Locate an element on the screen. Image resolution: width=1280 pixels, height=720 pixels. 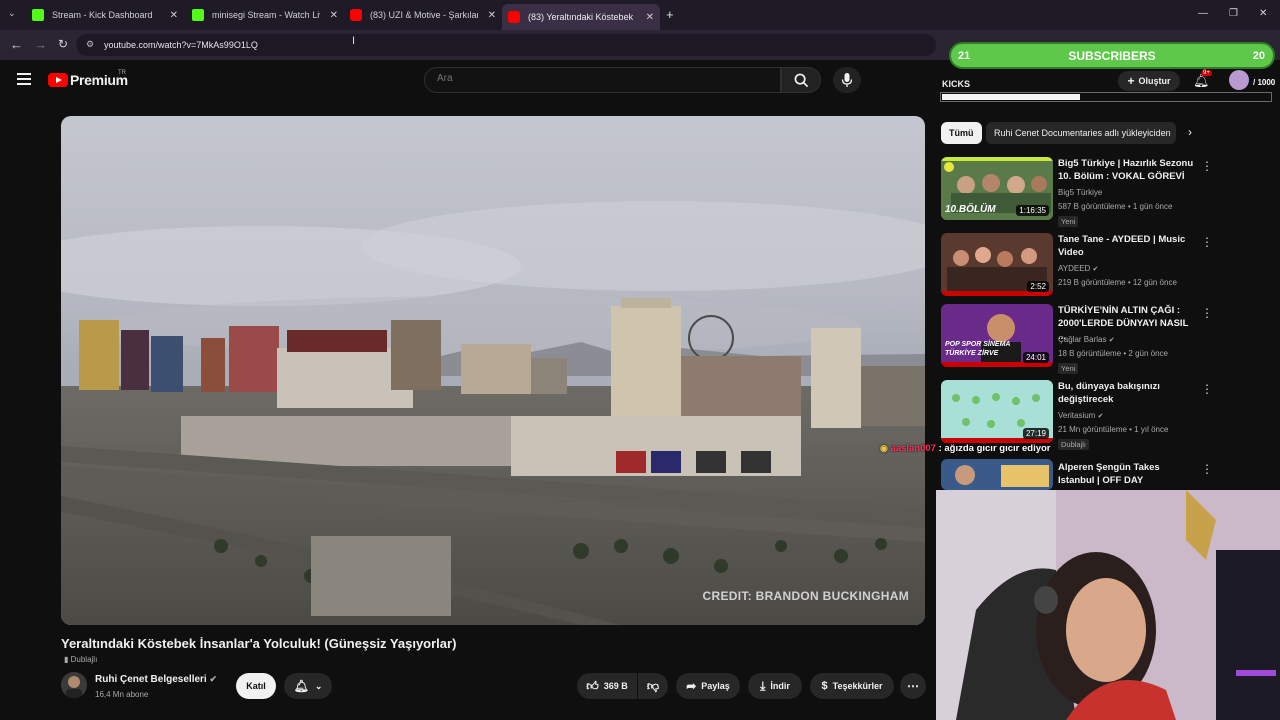
thumbnail-image is located at coordinates (997, 474).